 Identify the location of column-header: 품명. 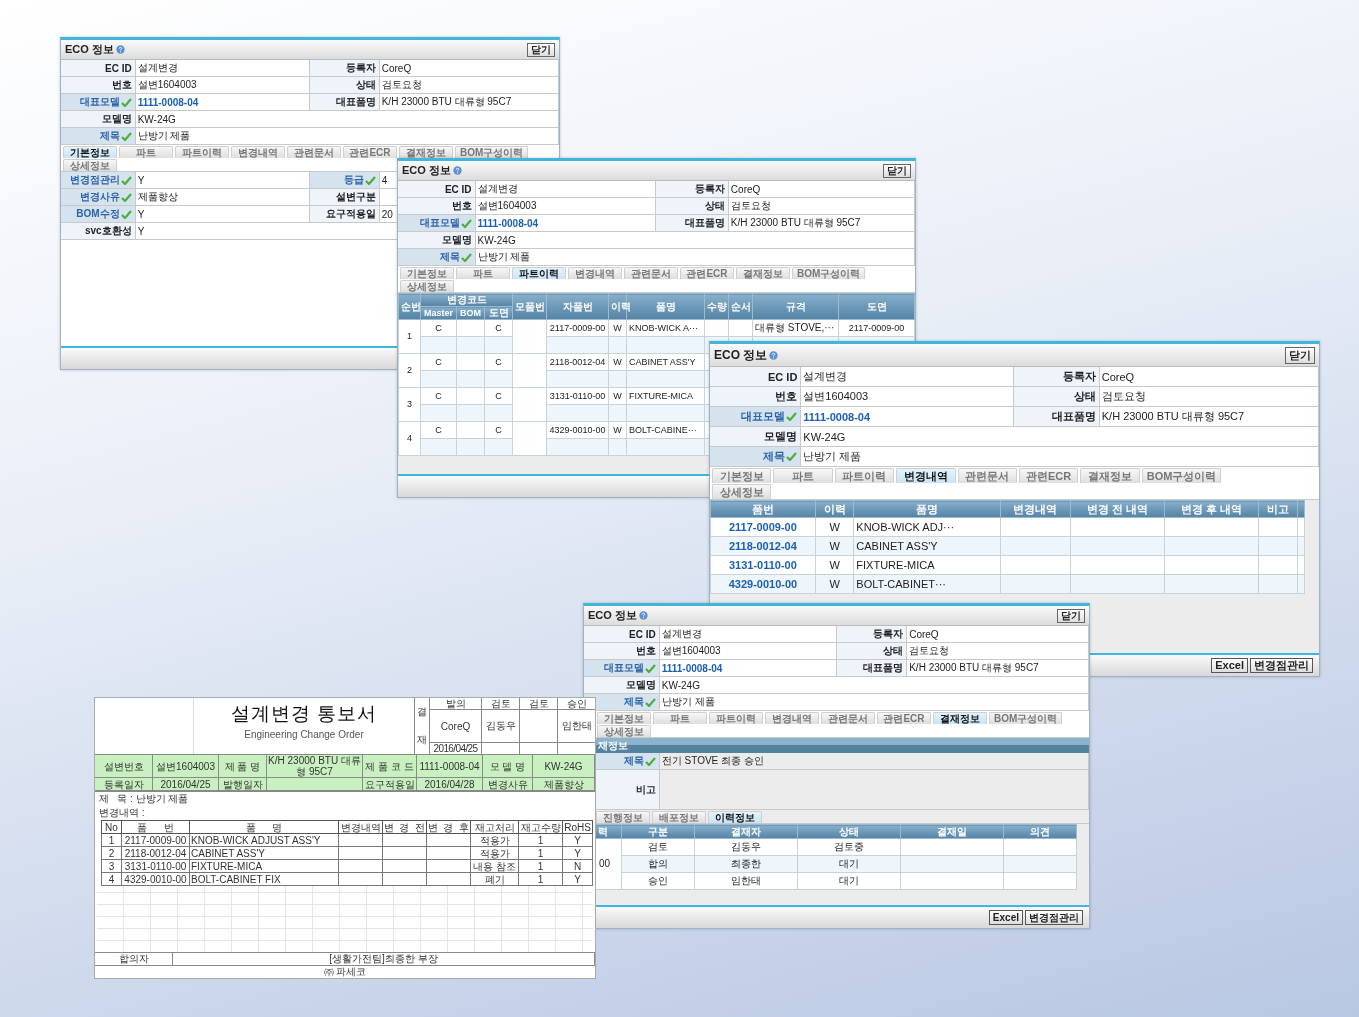
(927, 509).